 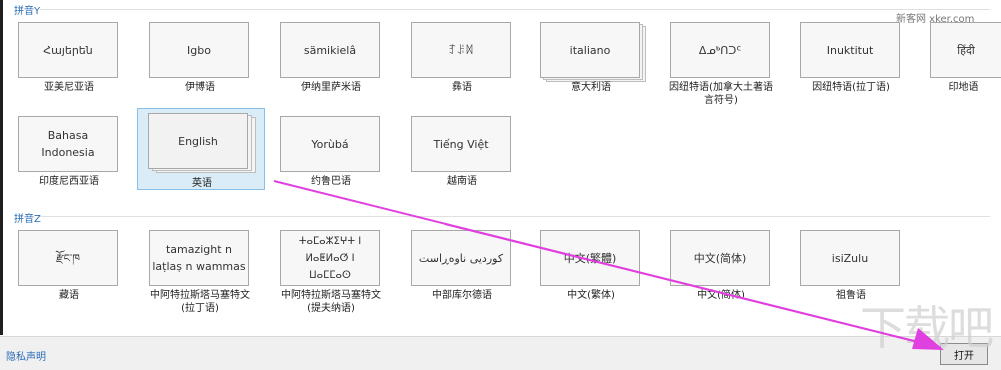 I want to click on language-native-name: Yorùbá, so click(x=330, y=144).